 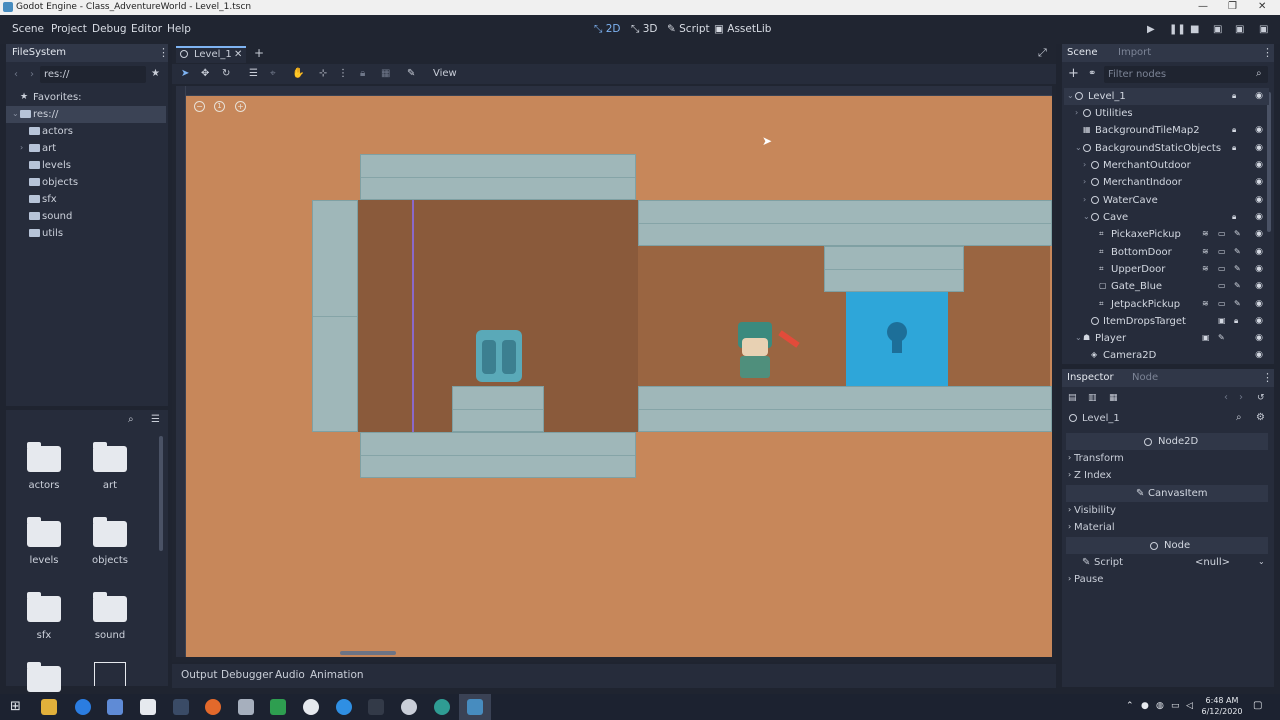 What do you see at coordinates (110, 457) in the screenshot?
I see `grid-folder-art` at bounding box center [110, 457].